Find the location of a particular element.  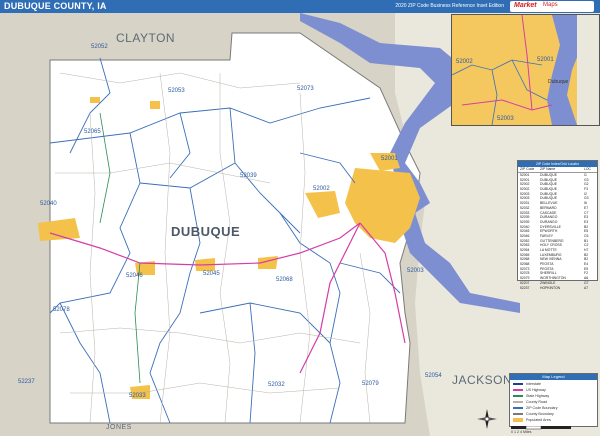

table-header-cell: LOC is located at coordinates (587, 169).